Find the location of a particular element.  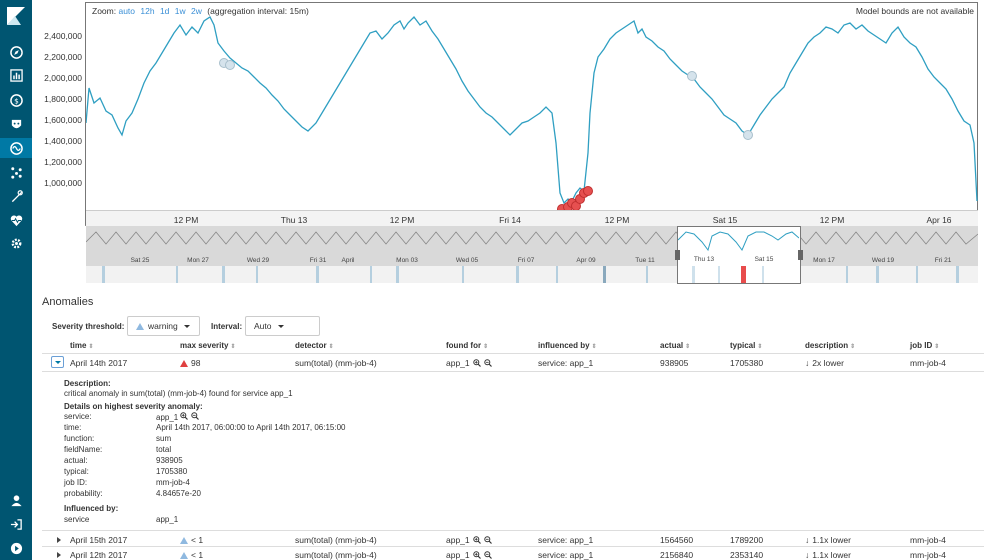

row-actual: 2156840 is located at coordinates (677, 555).